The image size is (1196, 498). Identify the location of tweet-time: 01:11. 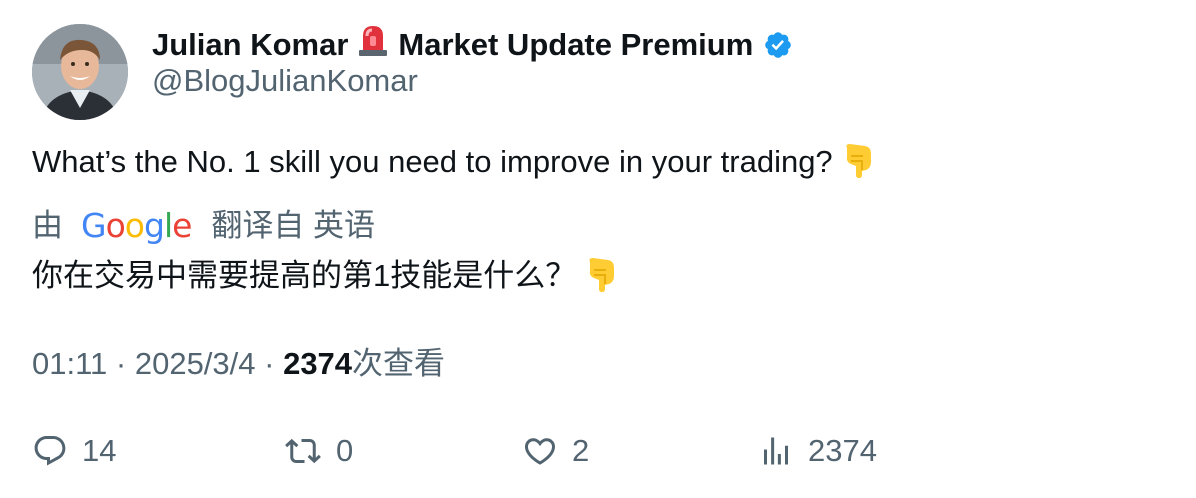
(69, 363).